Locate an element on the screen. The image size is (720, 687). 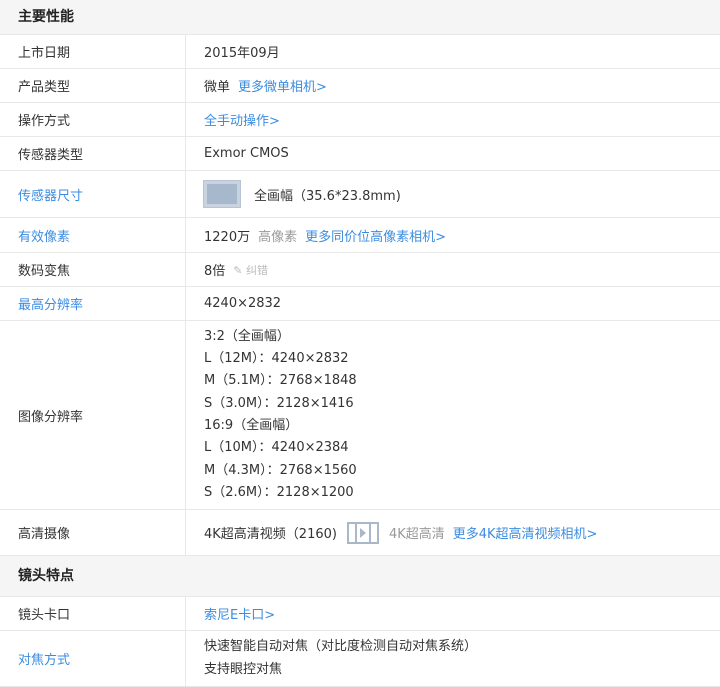
more-high-pixel-link: 更多同价位高像素相机> is located at coordinates (375, 235).